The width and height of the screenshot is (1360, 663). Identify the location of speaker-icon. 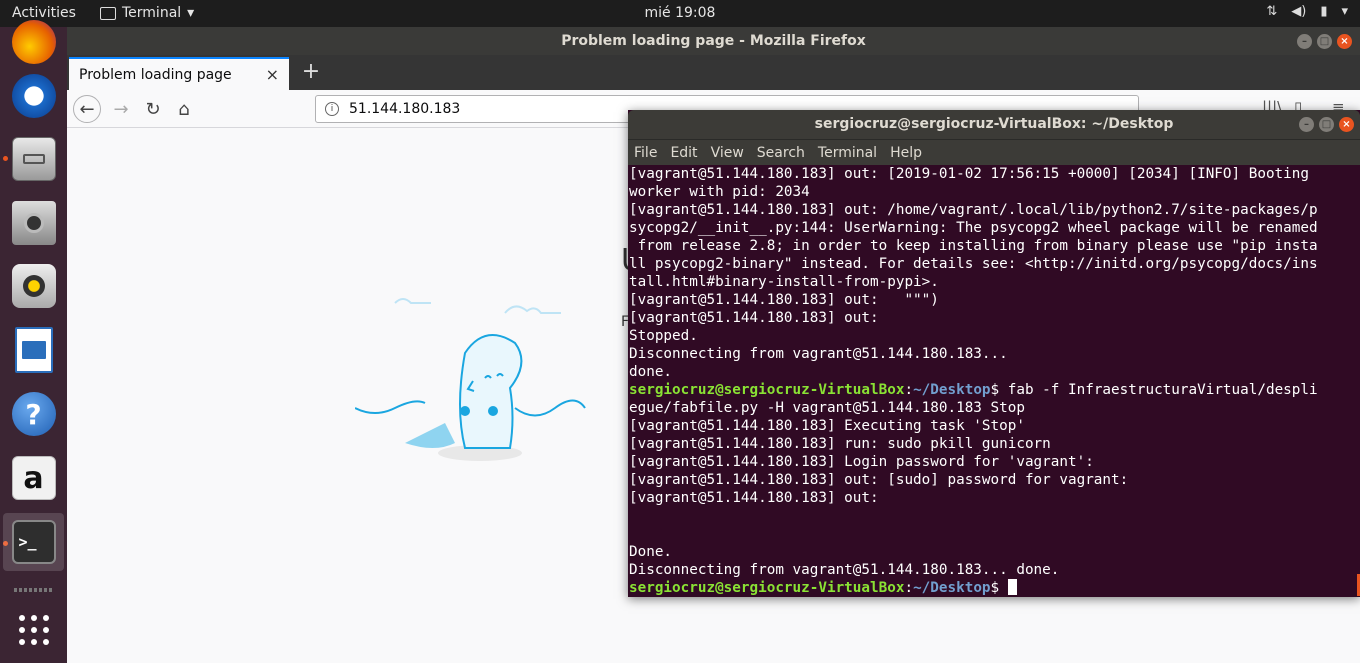
(33, 286).